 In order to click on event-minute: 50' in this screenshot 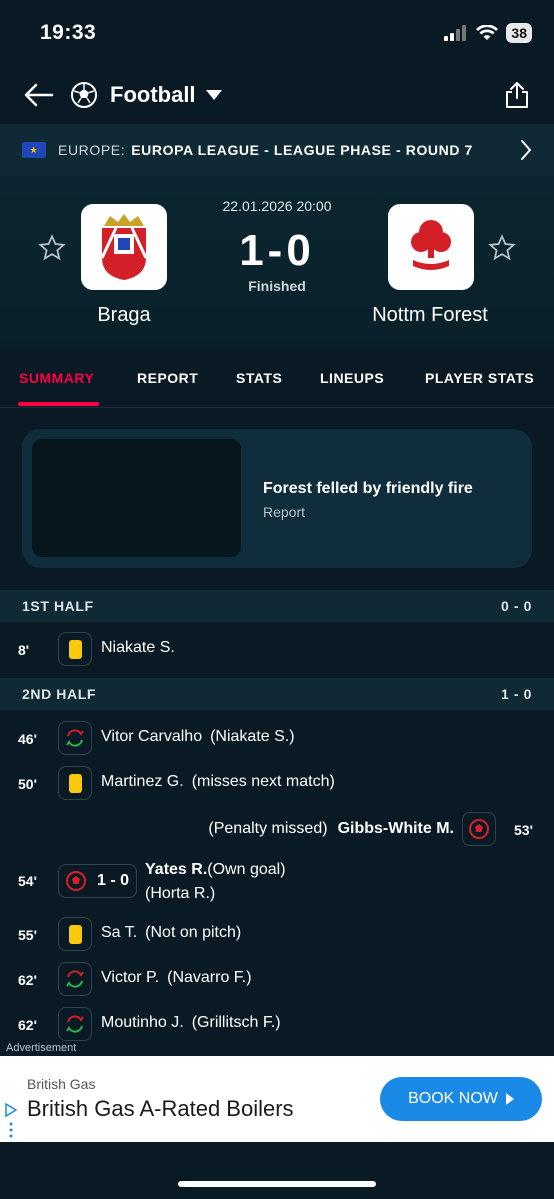, I will do `click(27, 784)`.